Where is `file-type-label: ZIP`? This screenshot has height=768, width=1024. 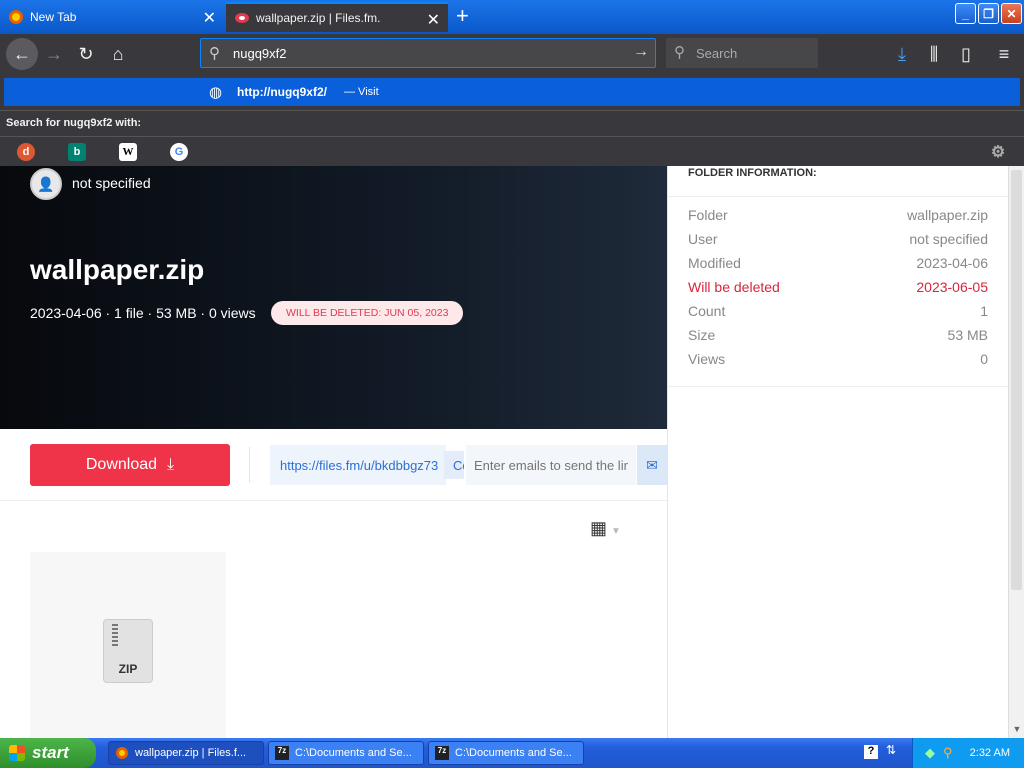 file-type-label: ZIP is located at coordinates (128, 669).